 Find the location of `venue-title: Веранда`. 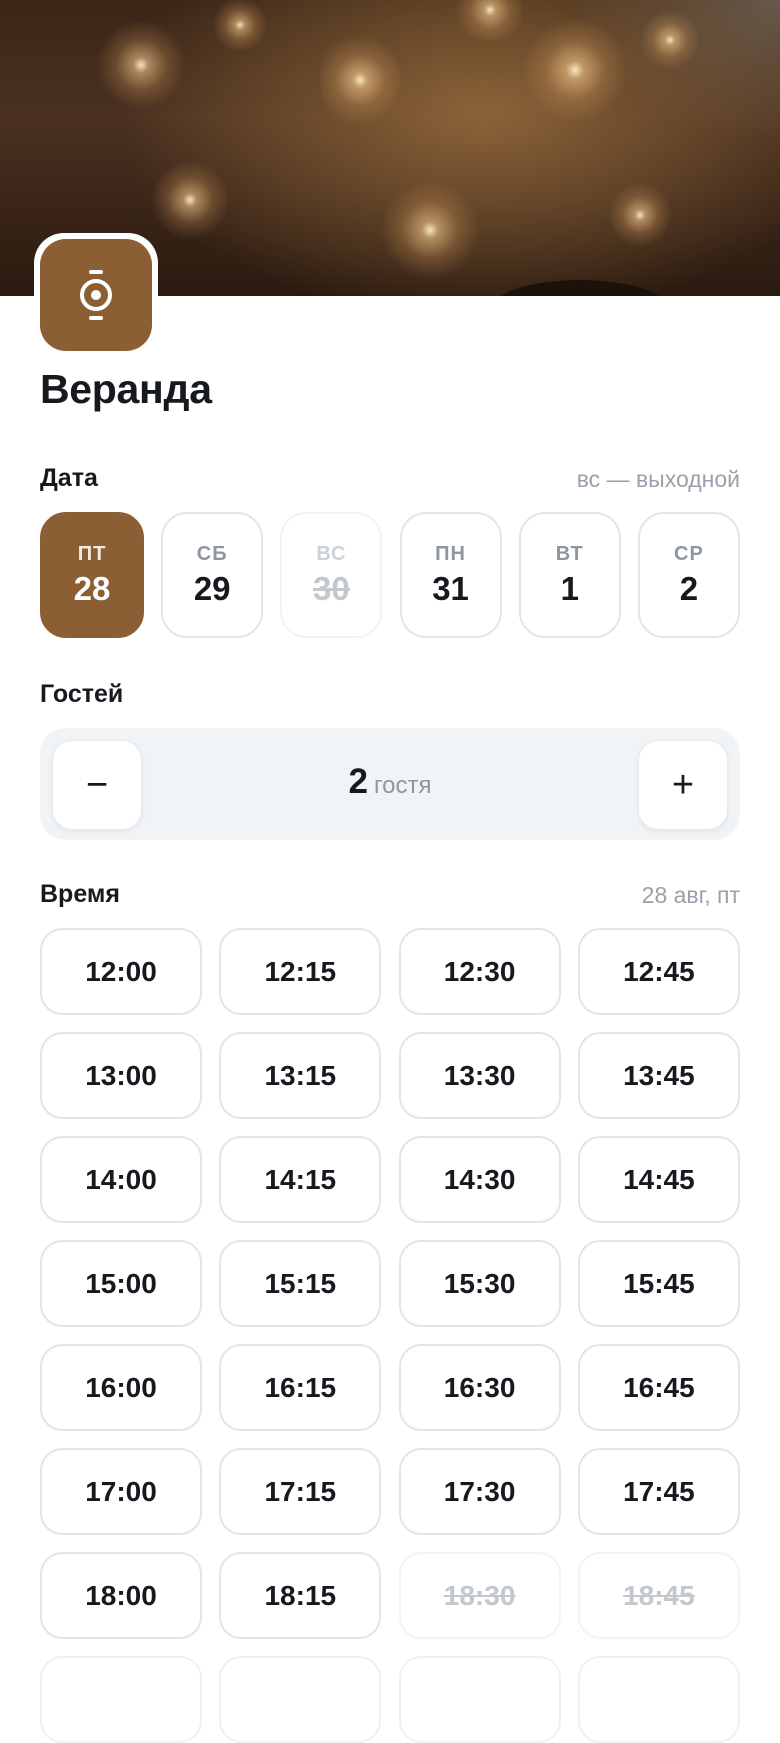

venue-title: Веранда is located at coordinates (126, 389).